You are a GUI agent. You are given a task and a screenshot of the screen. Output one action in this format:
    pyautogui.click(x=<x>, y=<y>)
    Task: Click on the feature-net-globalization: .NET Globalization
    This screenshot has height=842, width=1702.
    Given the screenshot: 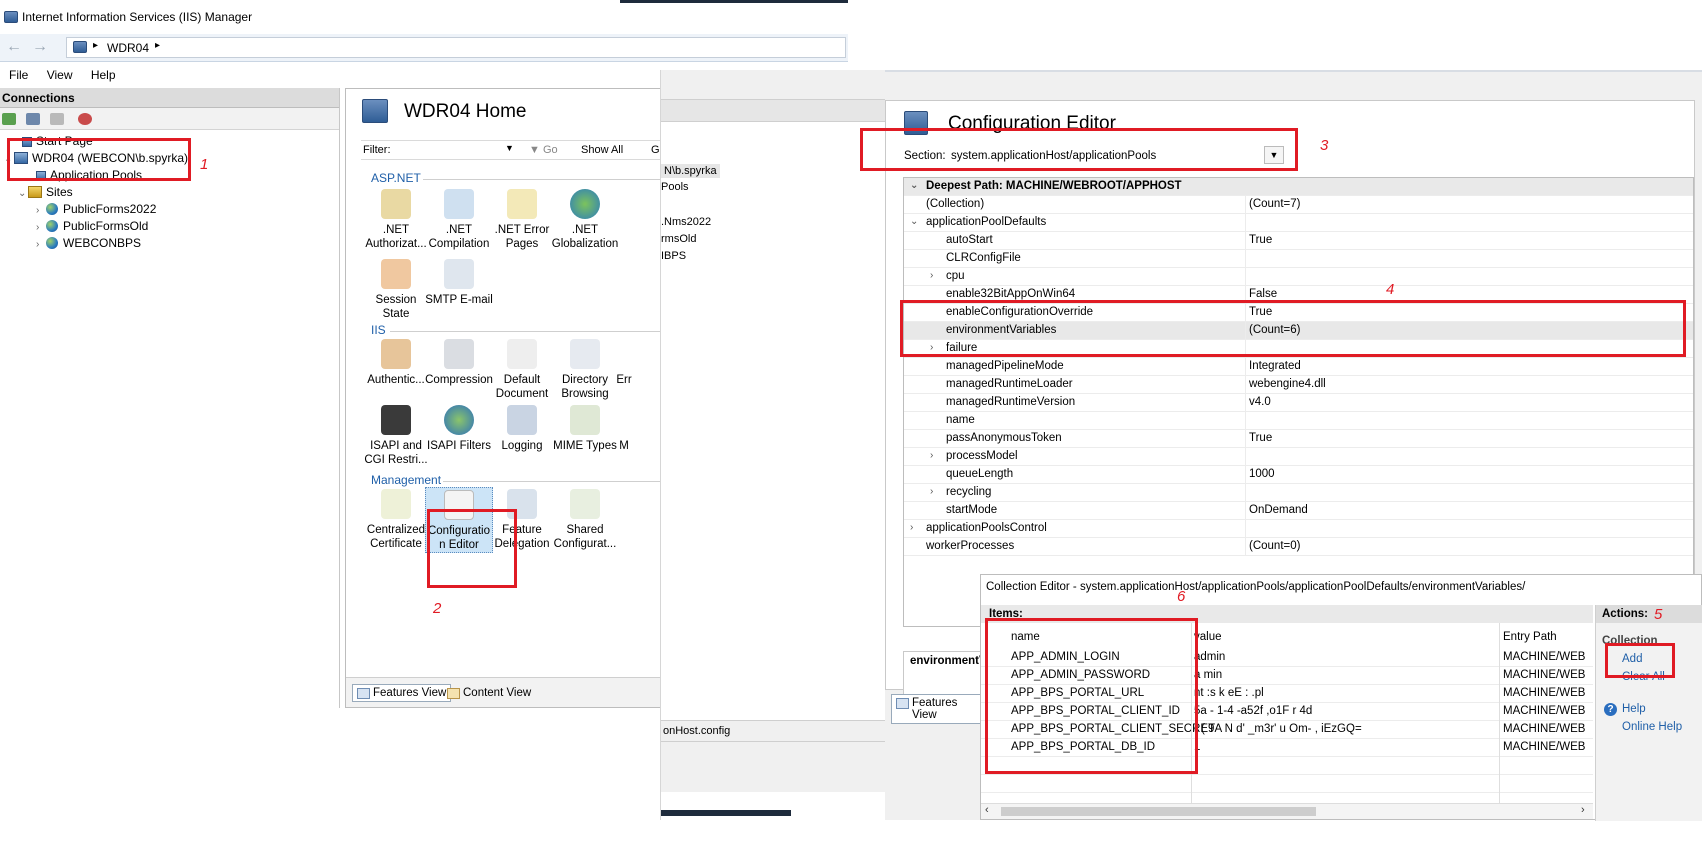 What is the action you would take?
    pyautogui.click(x=585, y=220)
    